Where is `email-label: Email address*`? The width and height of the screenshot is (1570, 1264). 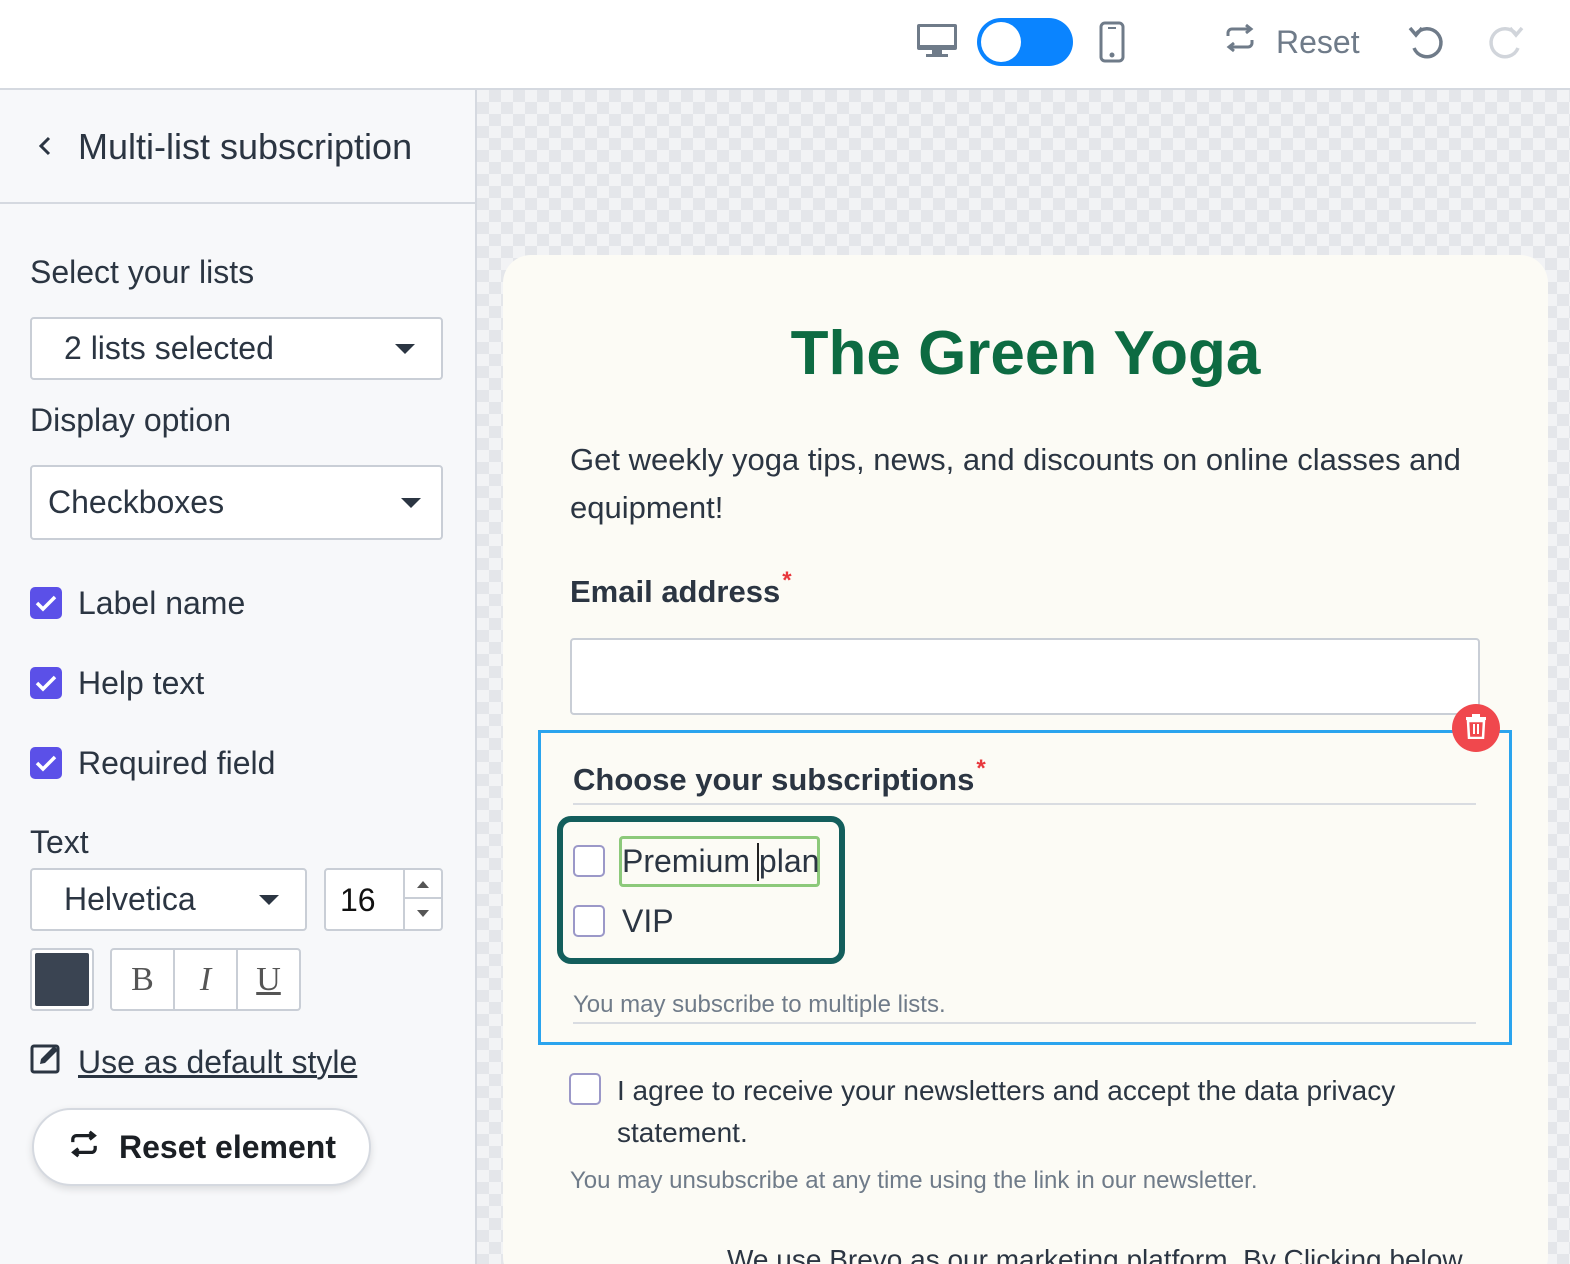
email-label: Email address* is located at coordinates (681, 588).